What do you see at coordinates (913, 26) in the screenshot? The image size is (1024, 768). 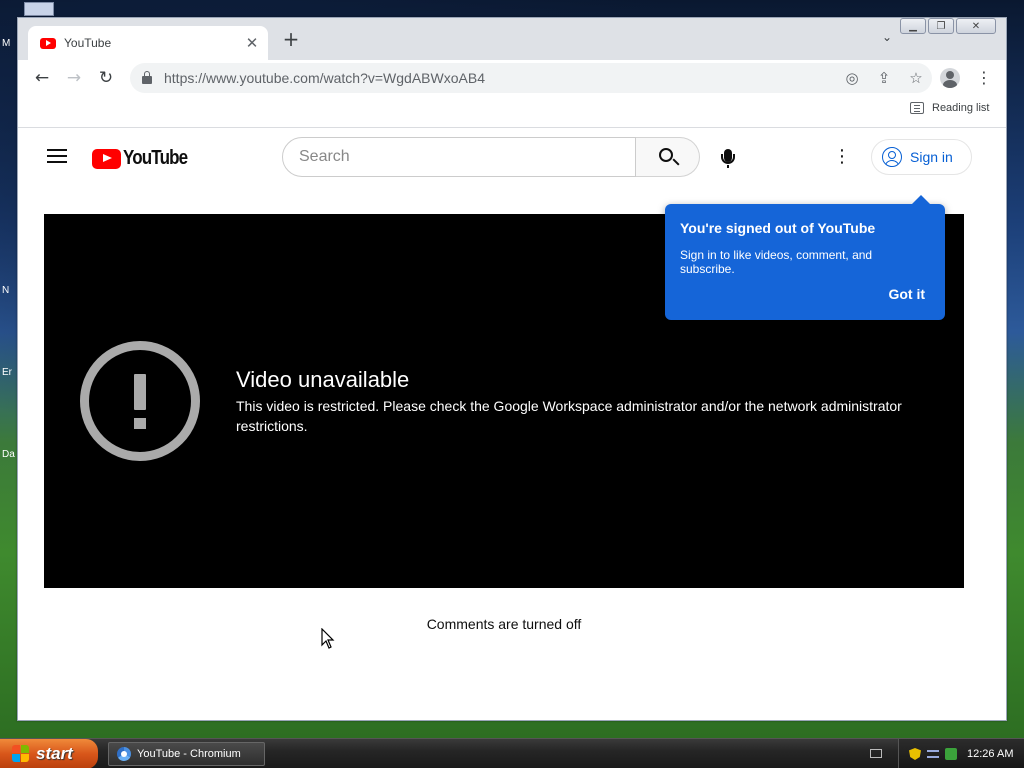 I see `minimize-button: ▁` at bounding box center [913, 26].